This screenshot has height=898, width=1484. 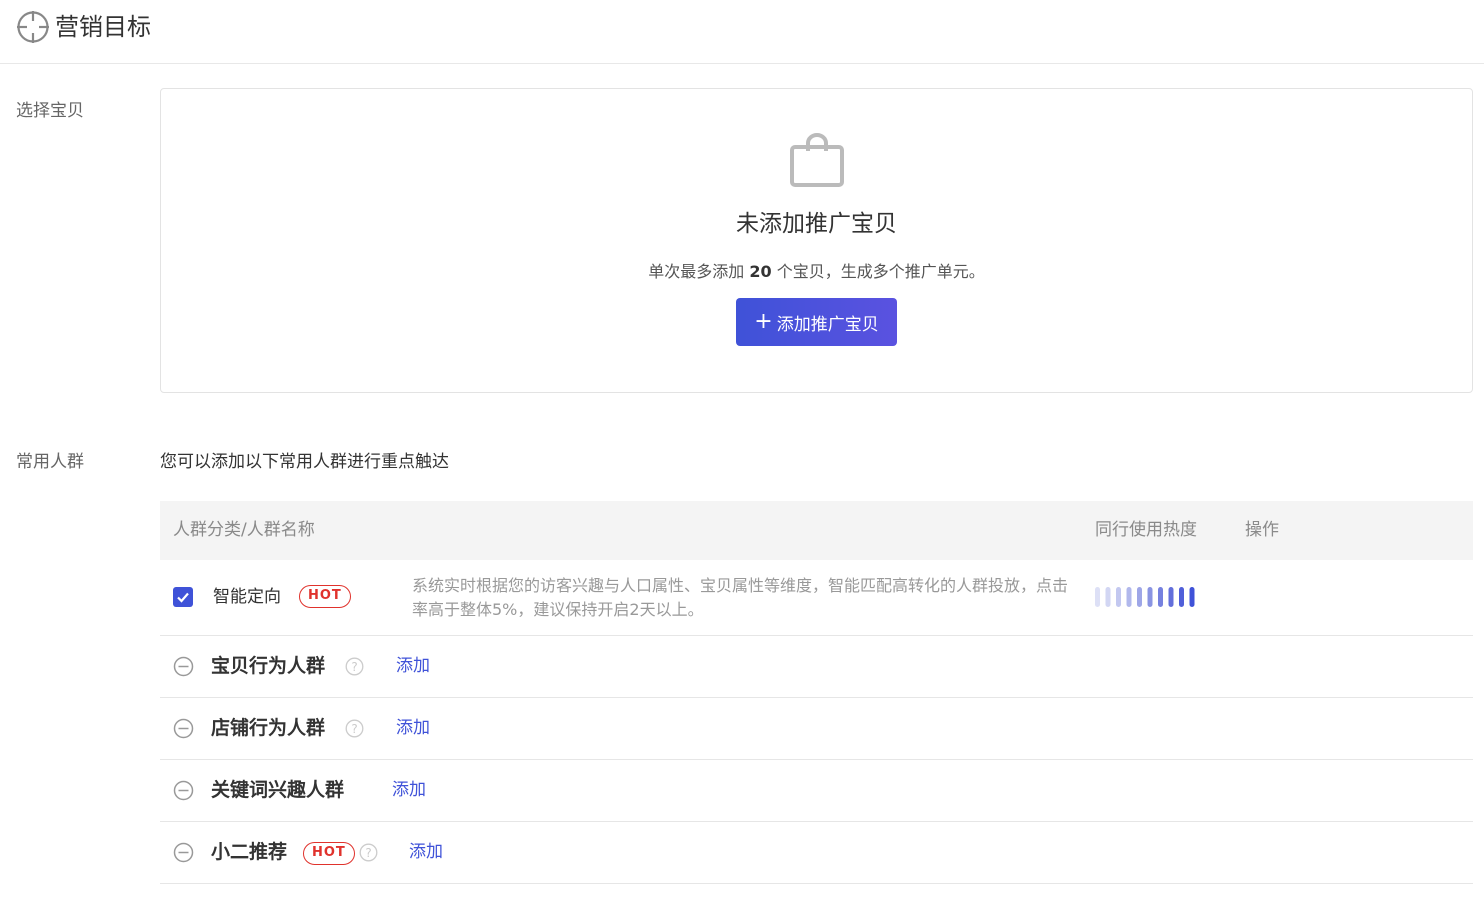 What do you see at coordinates (278, 790) in the screenshot?
I see `group-name: 关键词兴趣人群` at bounding box center [278, 790].